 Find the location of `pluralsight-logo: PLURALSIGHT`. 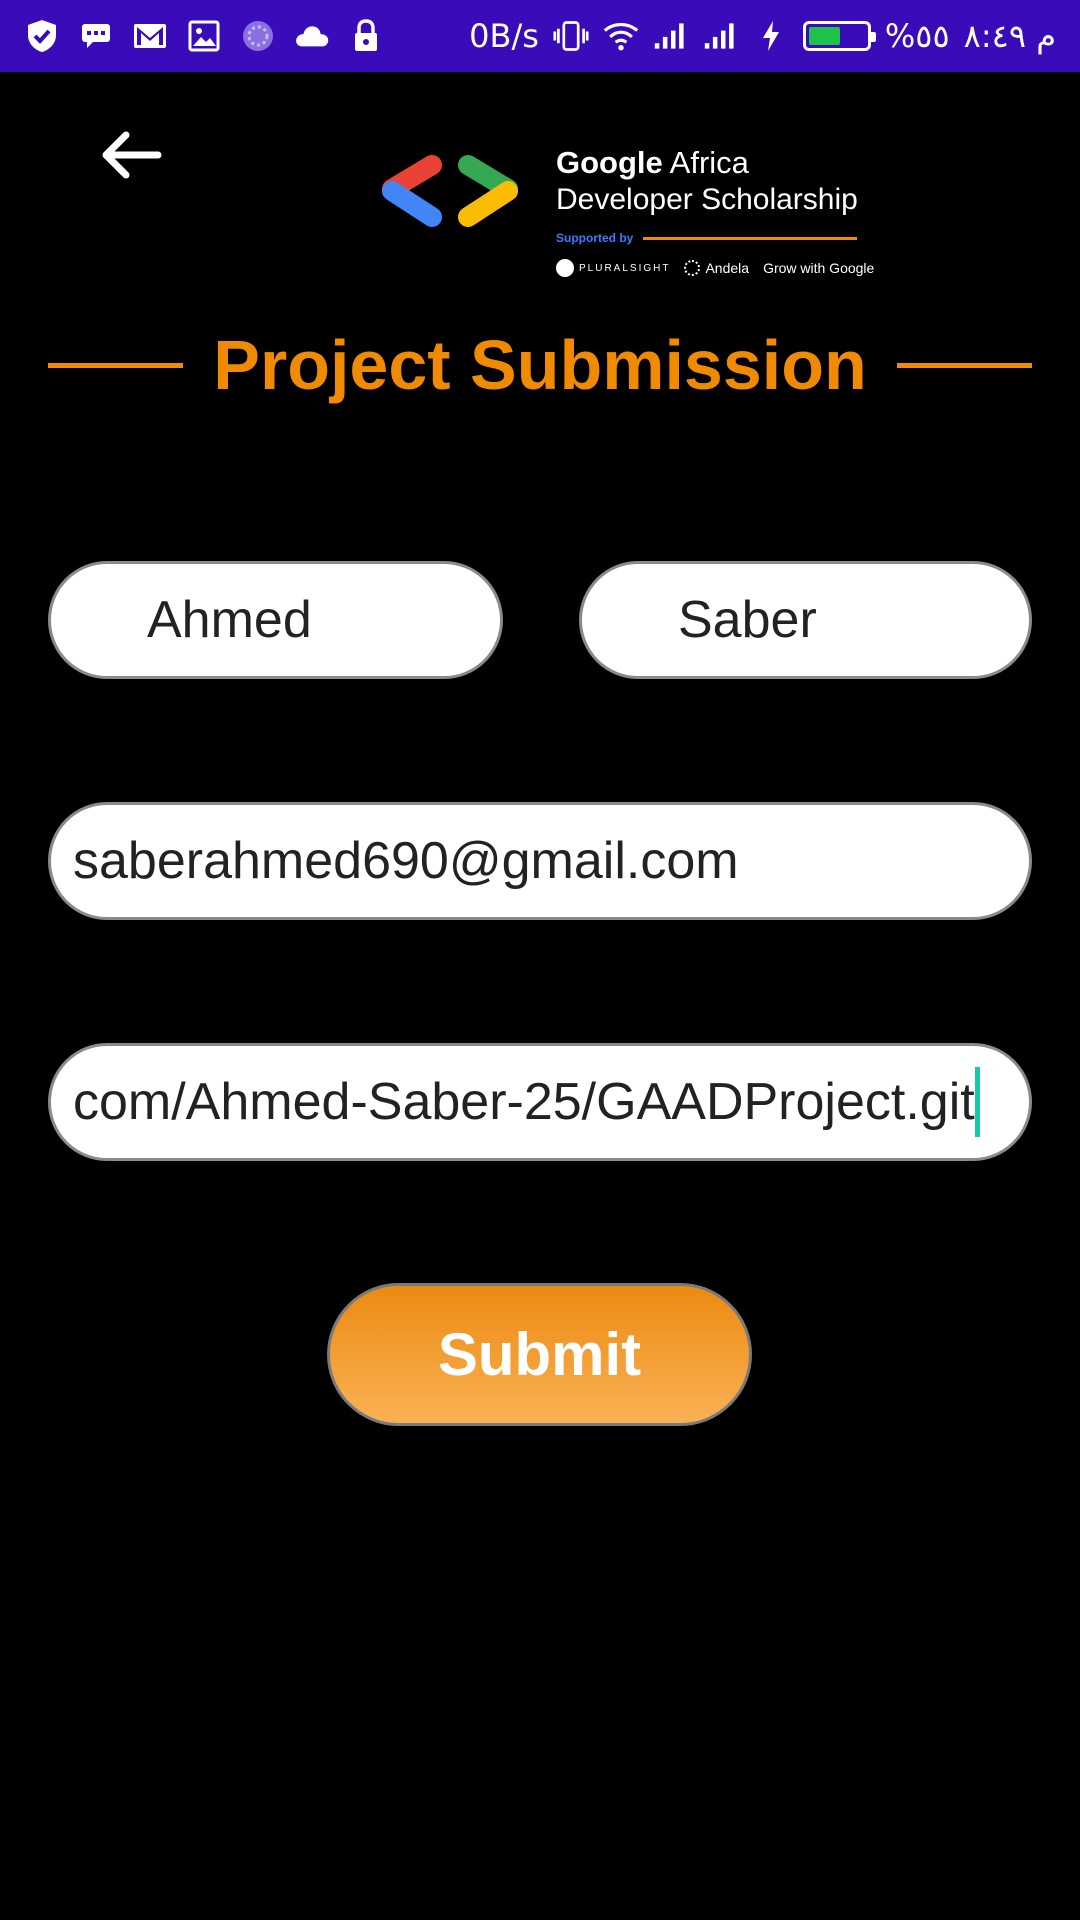

pluralsight-logo: PLURALSIGHT is located at coordinates (613, 268).